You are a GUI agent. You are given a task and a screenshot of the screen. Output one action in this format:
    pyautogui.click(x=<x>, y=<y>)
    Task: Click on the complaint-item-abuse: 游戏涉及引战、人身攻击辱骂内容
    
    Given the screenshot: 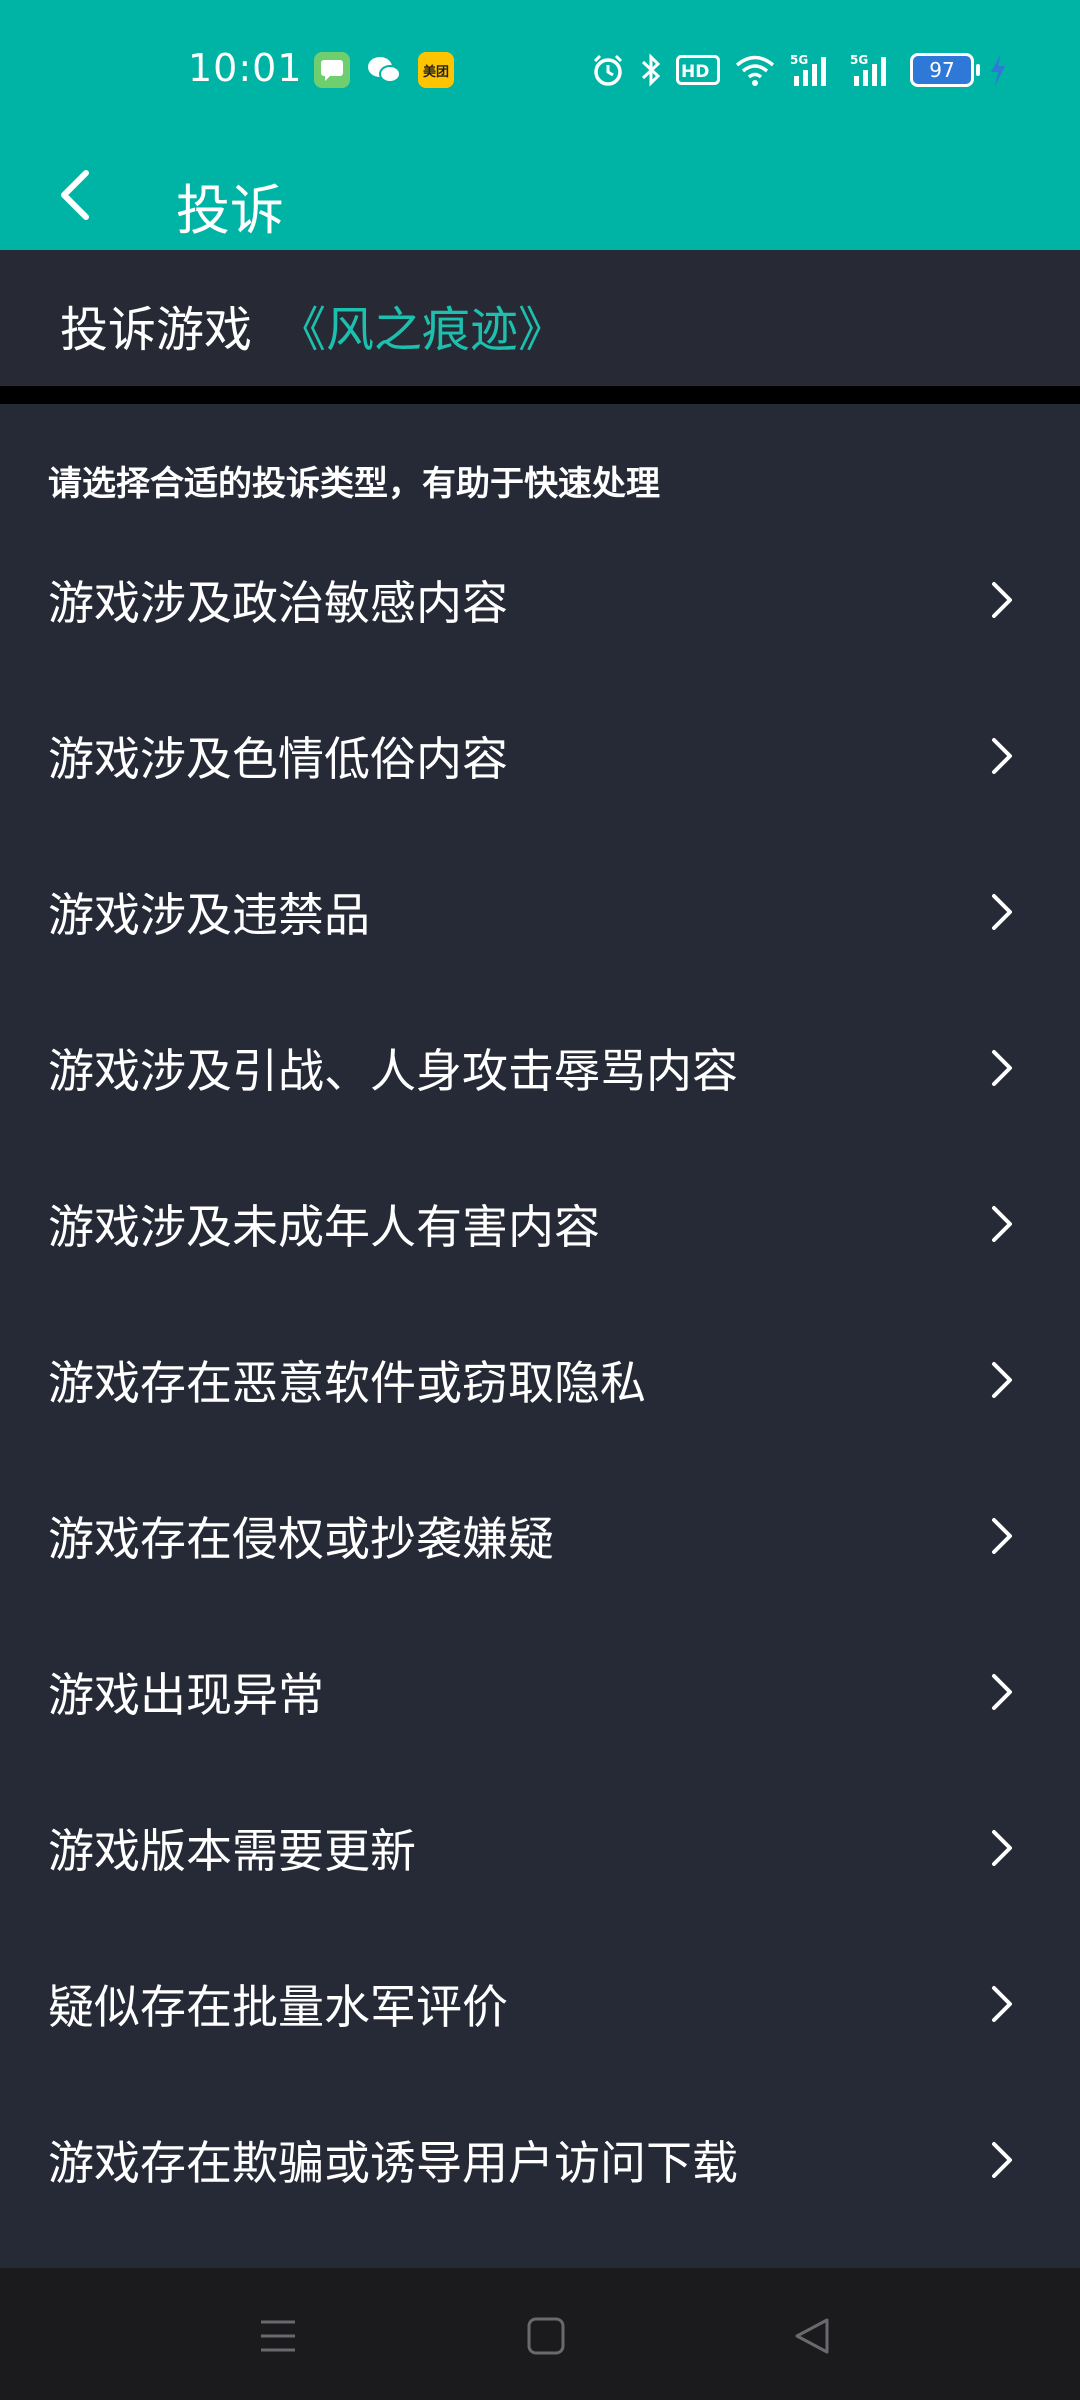 What is the action you would take?
    pyautogui.click(x=540, y=1068)
    